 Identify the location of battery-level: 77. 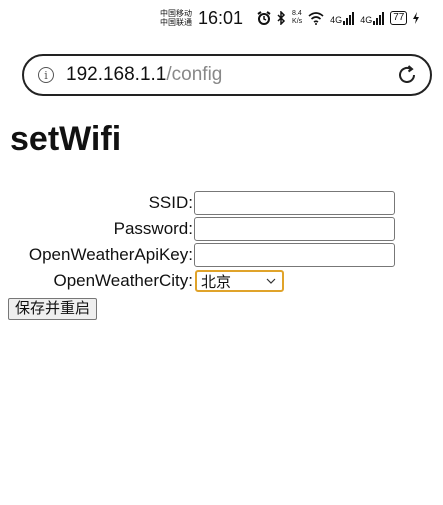
(399, 17).